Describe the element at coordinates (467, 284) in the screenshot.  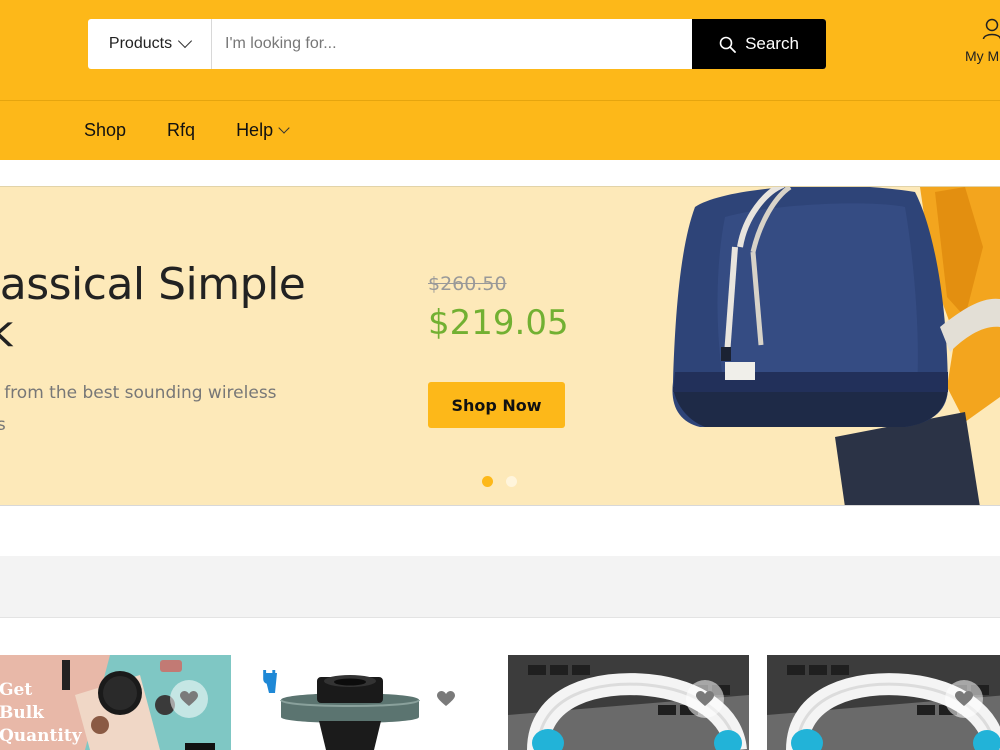
I see `old-price: $260.50` at that location.